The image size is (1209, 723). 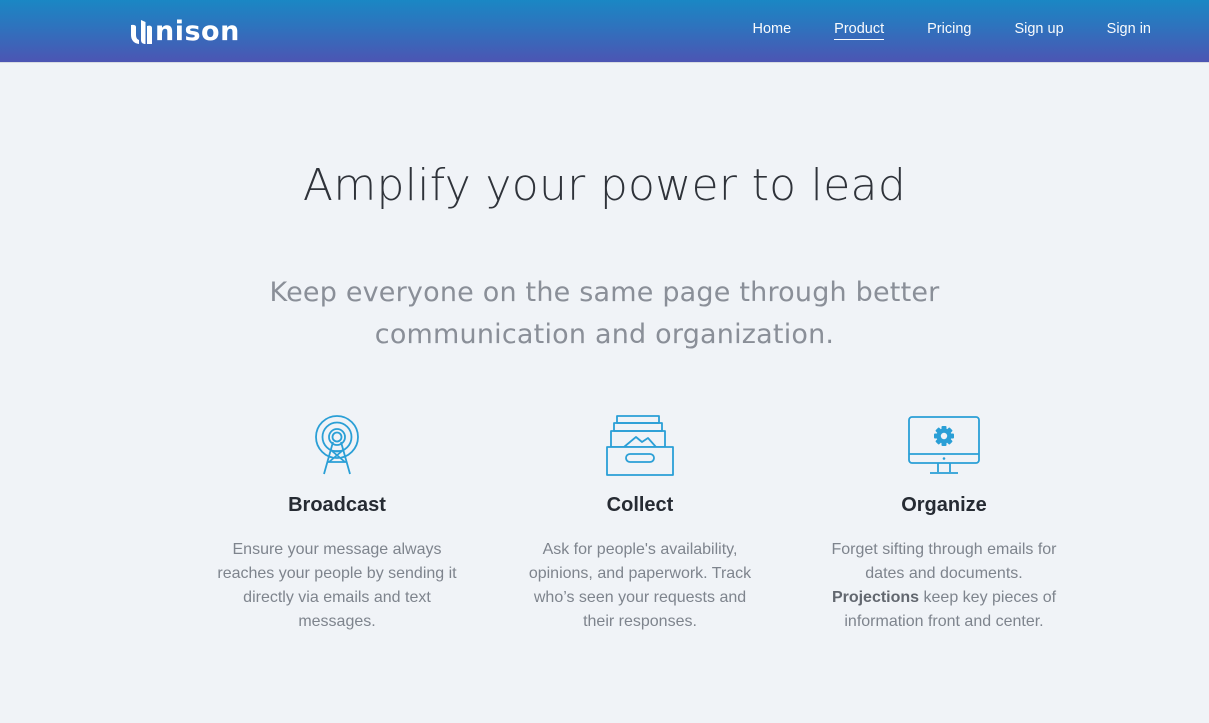 I want to click on nav-signup-link: Sign up, so click(x=1038, y=30).